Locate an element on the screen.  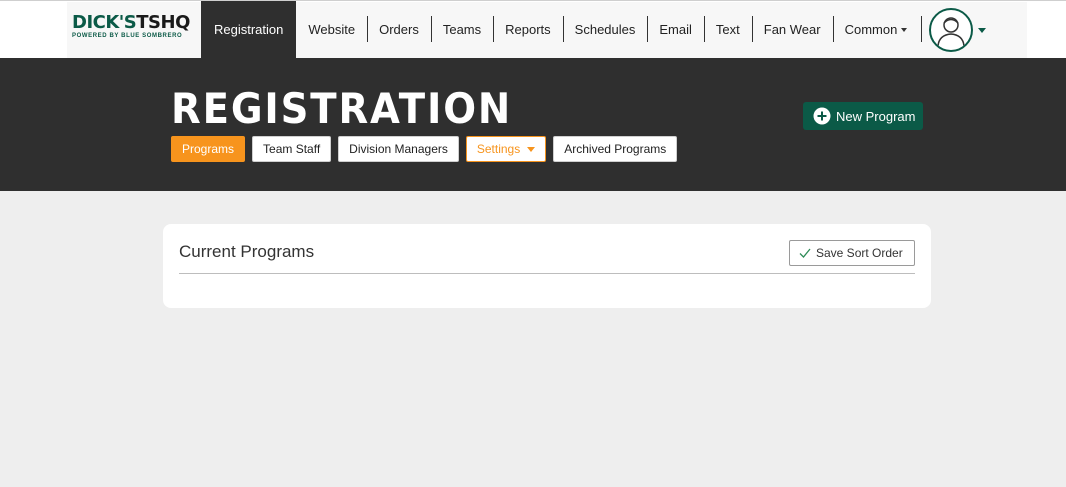
tab-division-managers: Division Managers is located at coordinates (398, 149).